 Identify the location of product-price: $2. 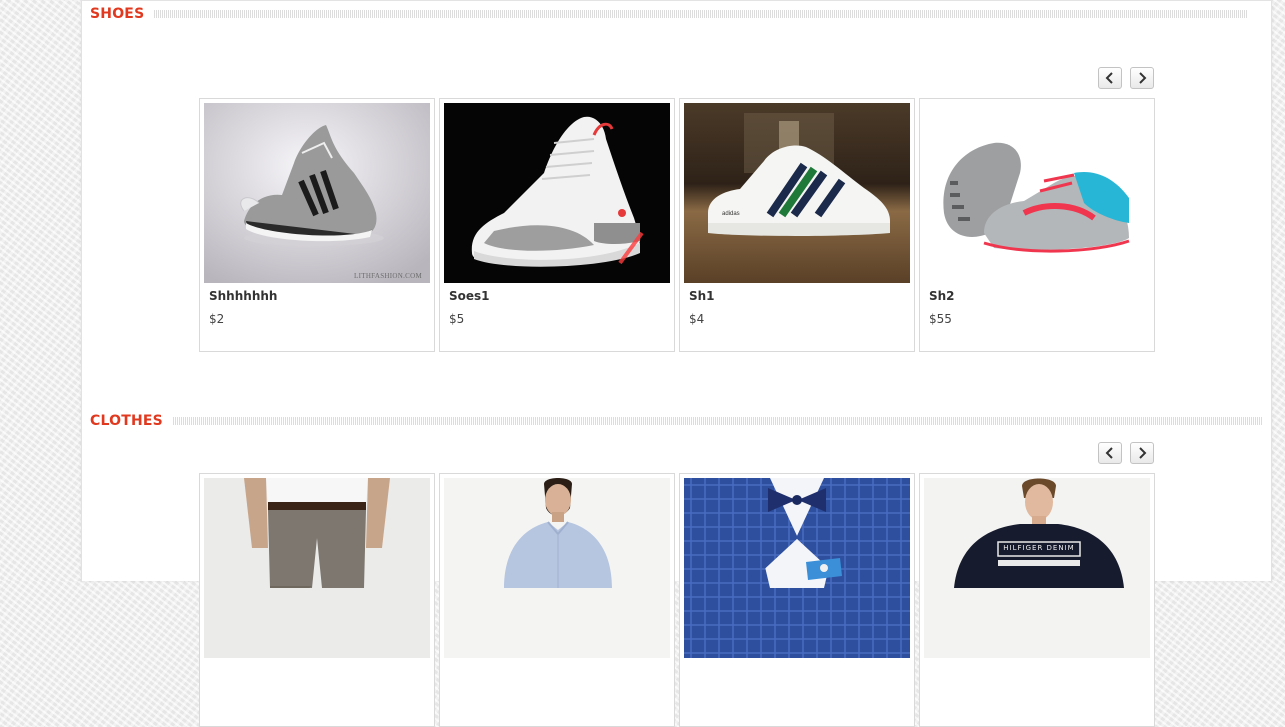
(217, 319).